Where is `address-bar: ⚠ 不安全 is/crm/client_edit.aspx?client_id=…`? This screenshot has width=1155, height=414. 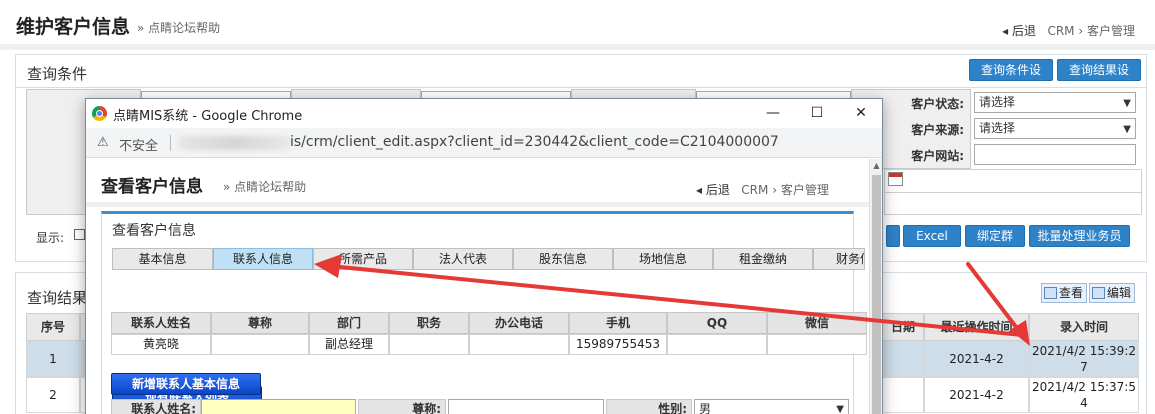 address-bar: ⚠ 不安全 is/crm/client_edit.aspx?client_id=… is located at coordinates (484, 143).